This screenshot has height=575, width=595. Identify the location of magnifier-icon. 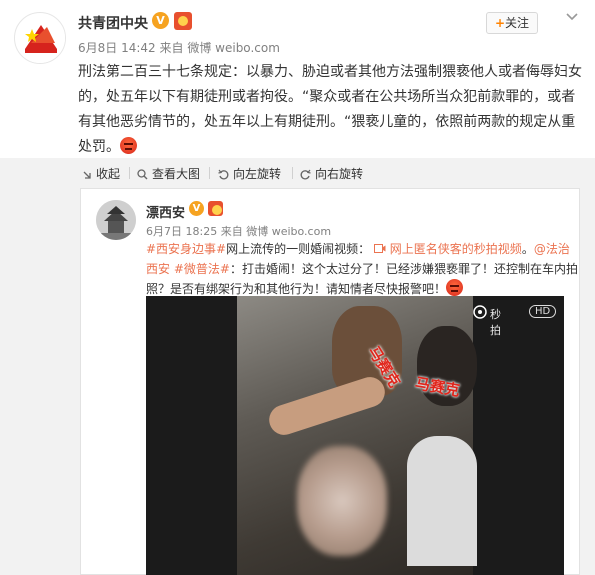
(142, 174).